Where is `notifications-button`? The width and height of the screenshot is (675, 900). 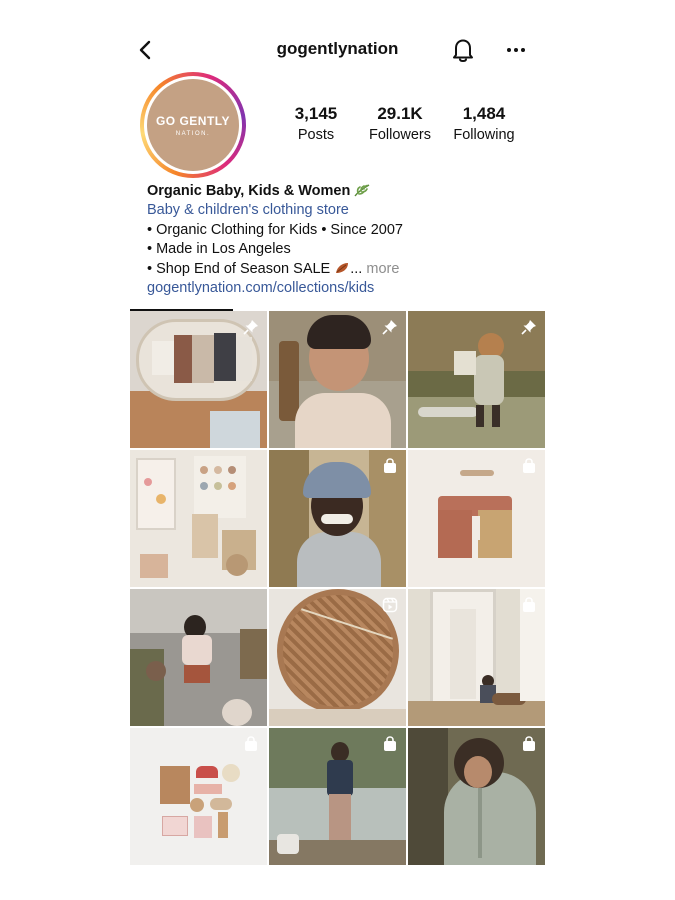
notifications-button is located at coordinates (463, 50).